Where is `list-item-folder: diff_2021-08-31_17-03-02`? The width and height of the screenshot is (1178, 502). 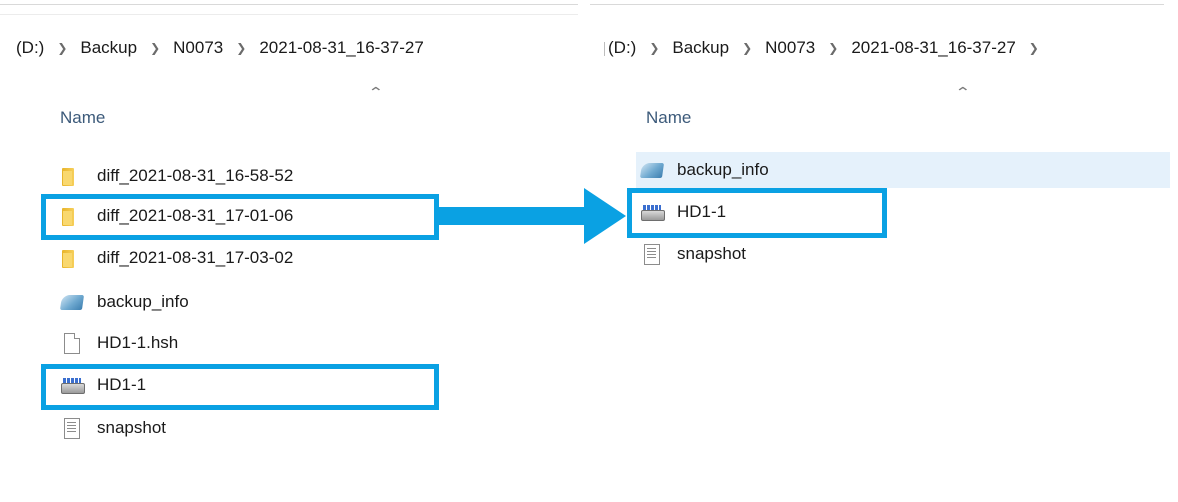 list-item-folder: diff_2021-08-31_17-03-02 is located at coordinates (250, 258).